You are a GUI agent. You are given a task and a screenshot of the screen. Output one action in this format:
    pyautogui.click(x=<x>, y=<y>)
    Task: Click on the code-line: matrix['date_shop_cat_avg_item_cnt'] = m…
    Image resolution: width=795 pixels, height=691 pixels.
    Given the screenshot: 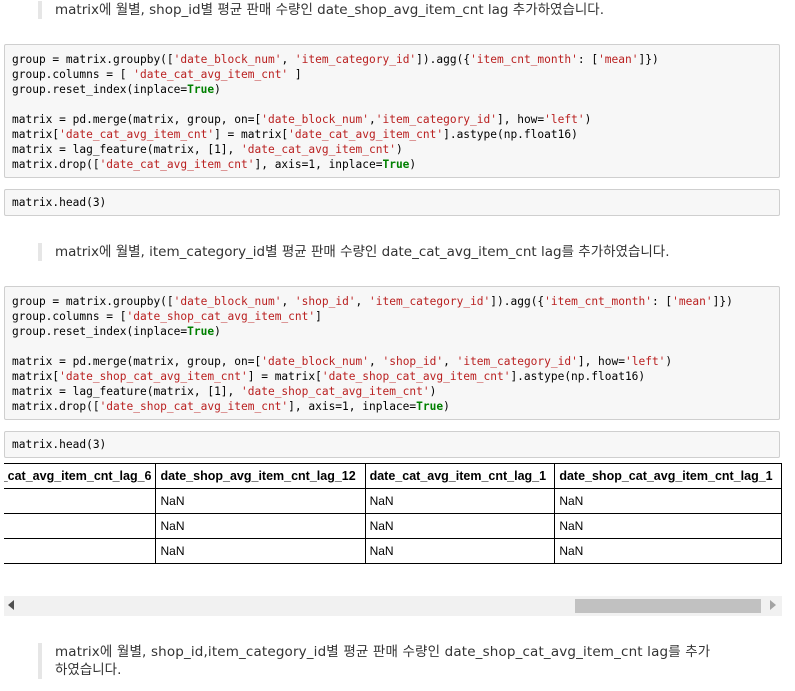 What is the action you would take?
    pyautogui.click(x=329, y=376)
    